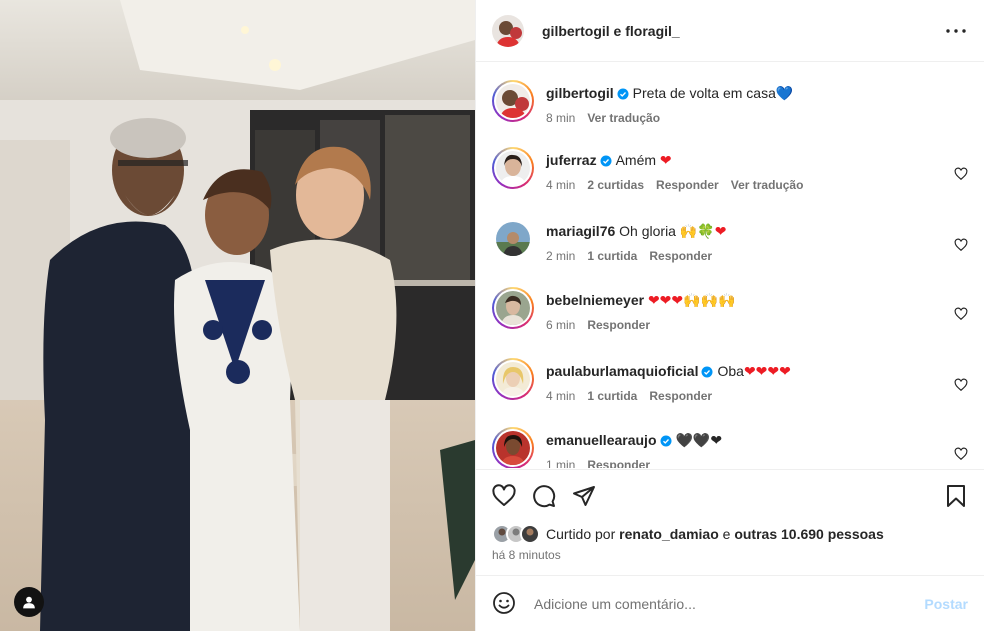  I want to click on comment-emoji: ❤❤❤❤, so click(767, 372).